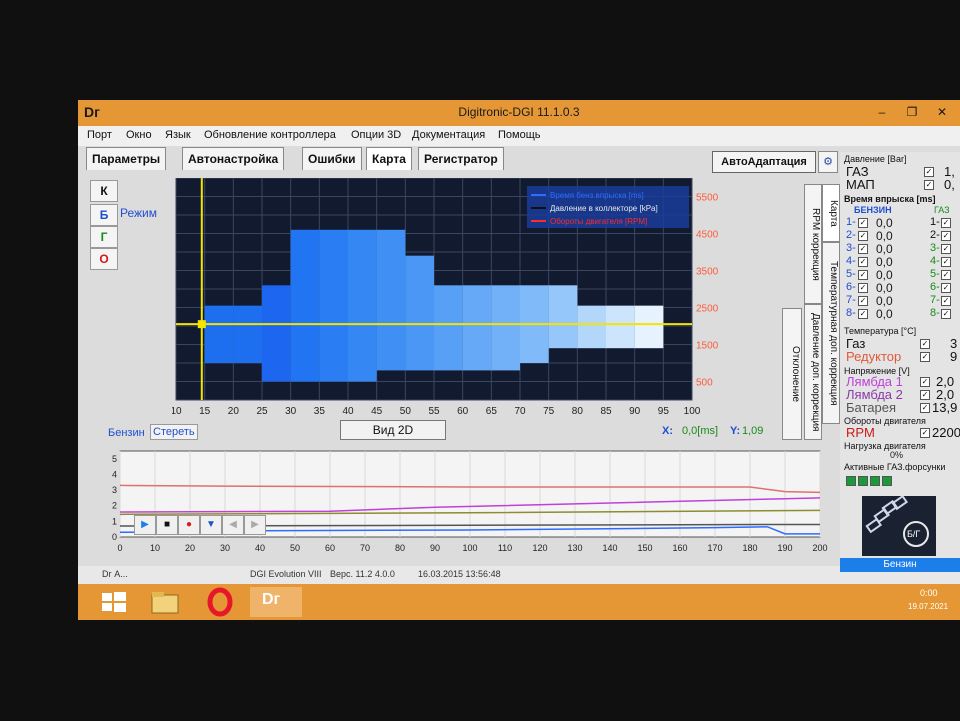 This screenshot has width=960, height=721. What do you see at coordinates (174, 432) in the screenshot?
I see `clear-button: Стереть` at bounding box center [174, 432].